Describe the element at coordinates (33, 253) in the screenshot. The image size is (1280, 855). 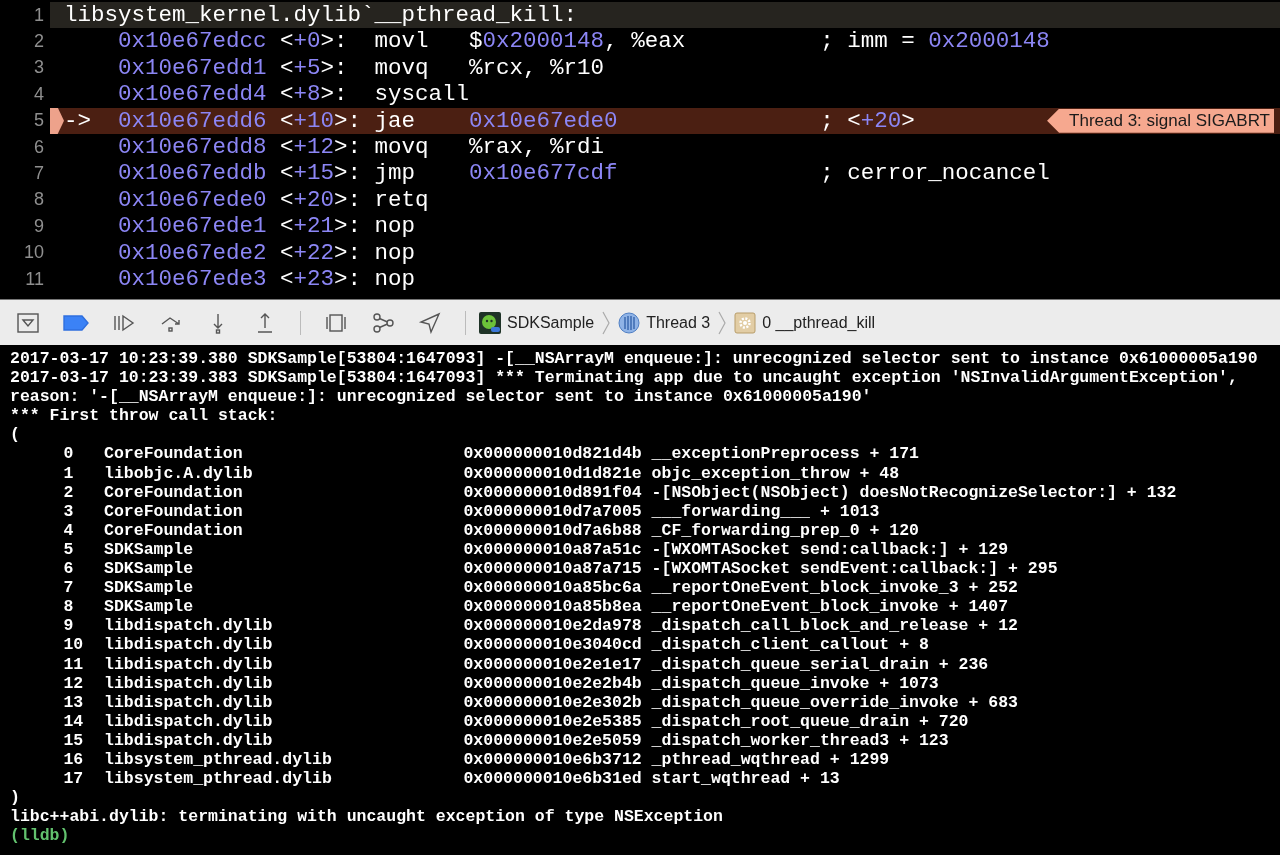
I see `line-number: 10` at that location.